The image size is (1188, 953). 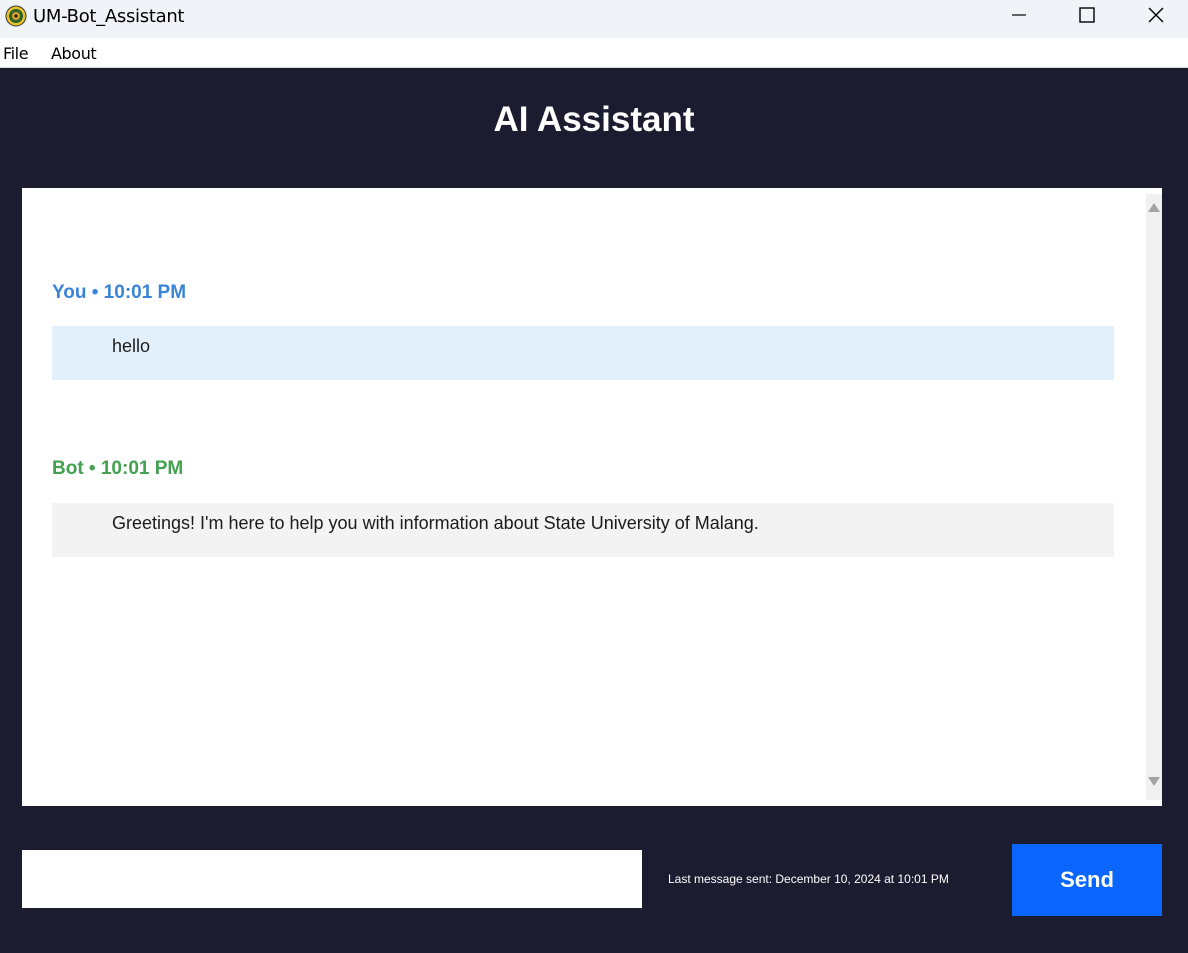 What do you see at coordinates (109, 16) in the screenshot?
I see `window-title: UM-Bot_Assistant` at bounding box center [109, 16].